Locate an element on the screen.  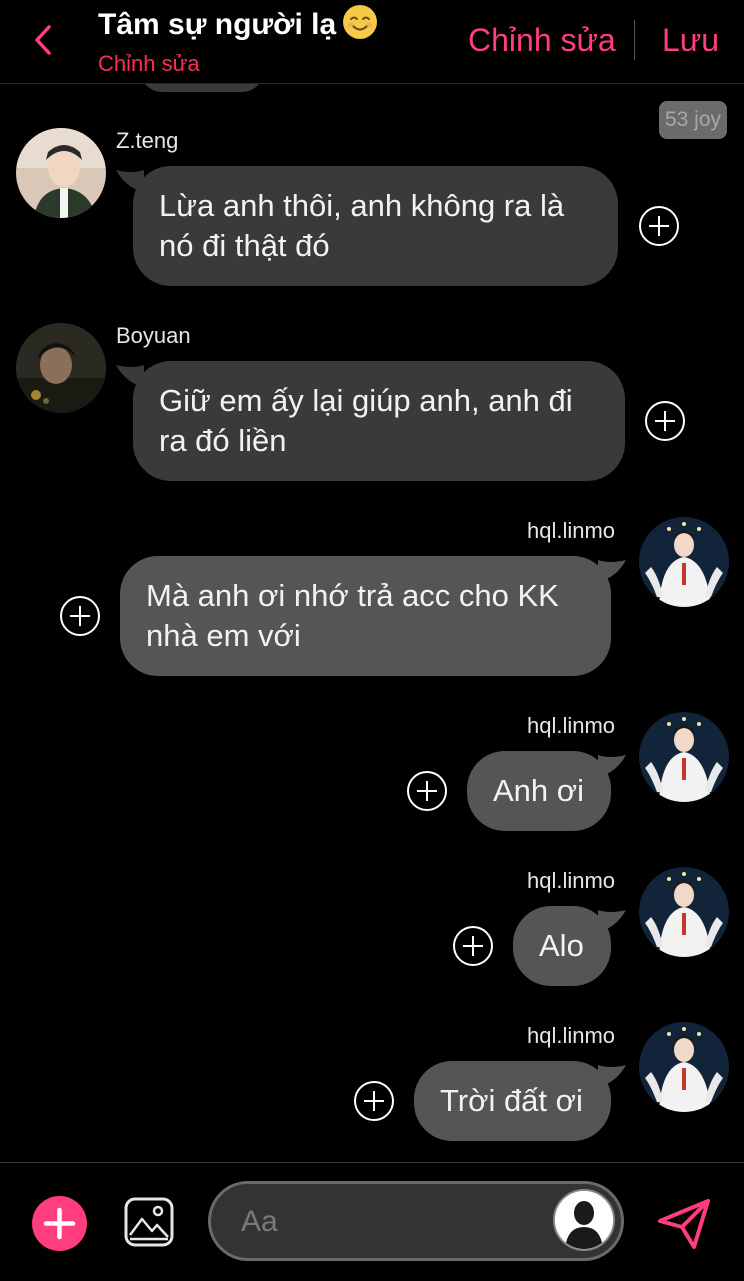
message-text-line: Mà anh ơi nhớ trả acc cho KK is located at coordinates (352, 595).